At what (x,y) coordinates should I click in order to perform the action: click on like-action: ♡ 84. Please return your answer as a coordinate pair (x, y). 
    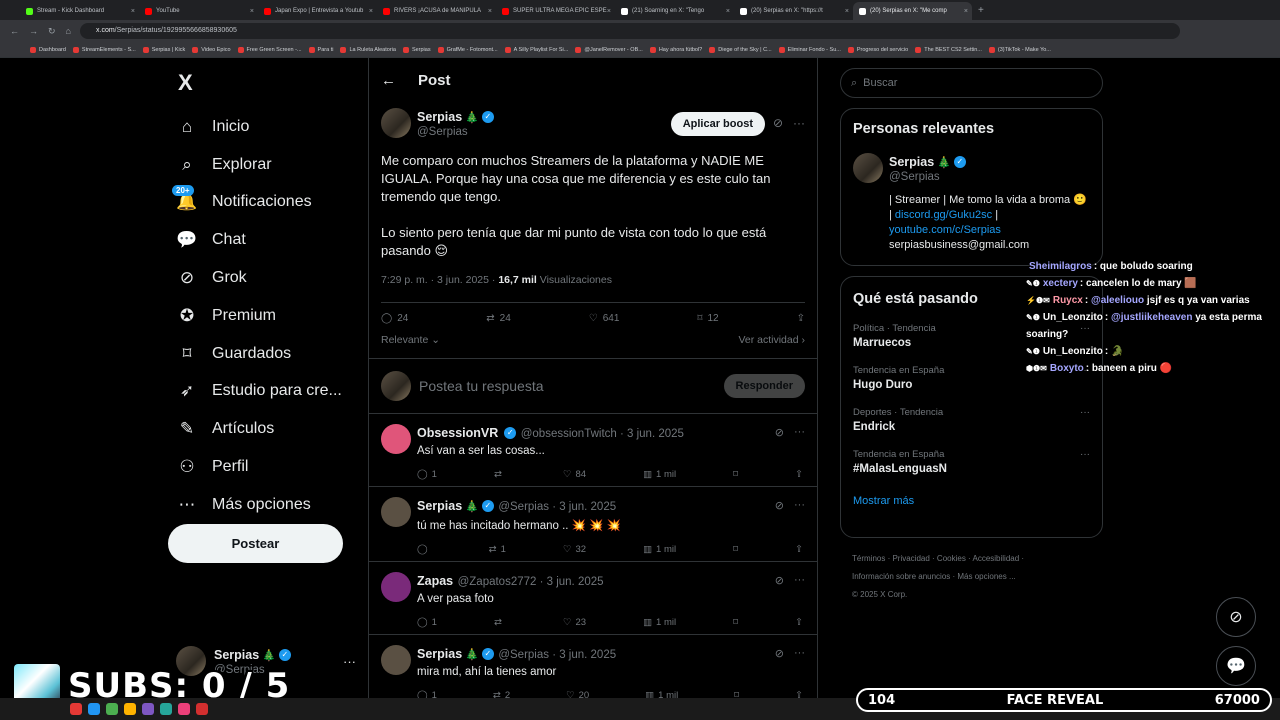
    Looking at the image, I should click on (574, 474).